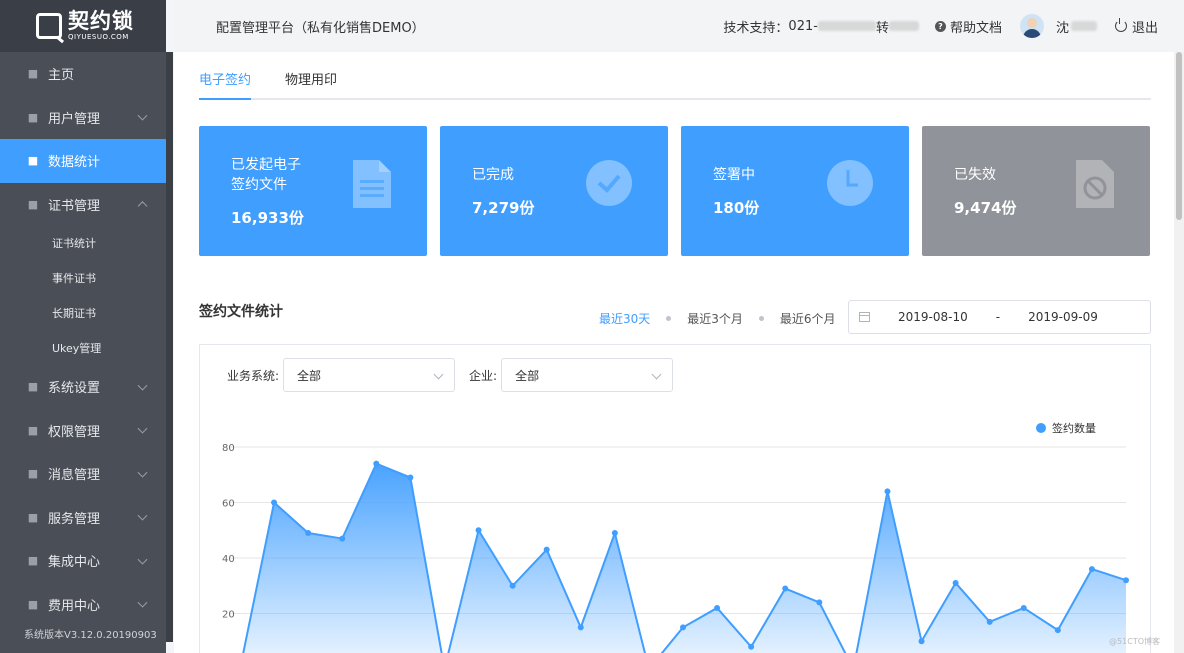 The height and width of the screenshot is (653, 1184). What do you see at coordinates (228, 504) in the screenshot?
I see `y-tick-label: 60` at bounding box center [228, 504].